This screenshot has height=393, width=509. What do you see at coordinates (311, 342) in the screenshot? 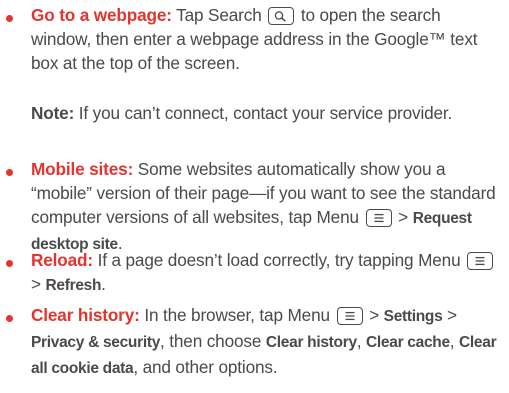
I see `ui-label-clear-history: Clear history` at bounding box center [311, 342].